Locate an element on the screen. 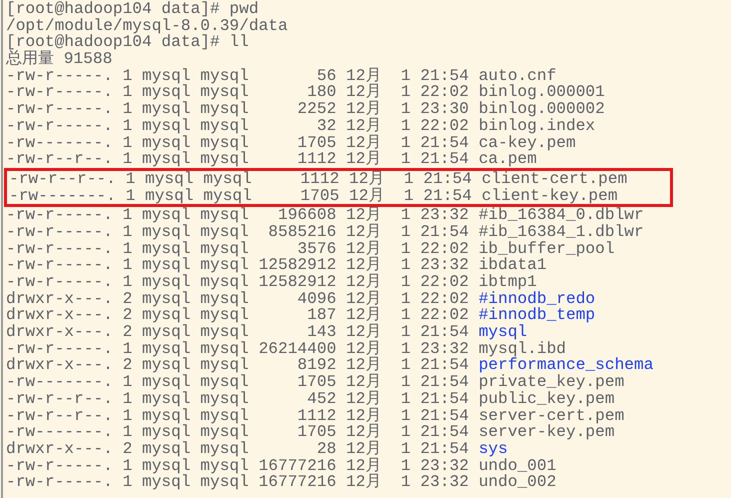 This screenshot has width=731, height=498. directory-name: #innodb_temp is located at coordinates (537, 315).